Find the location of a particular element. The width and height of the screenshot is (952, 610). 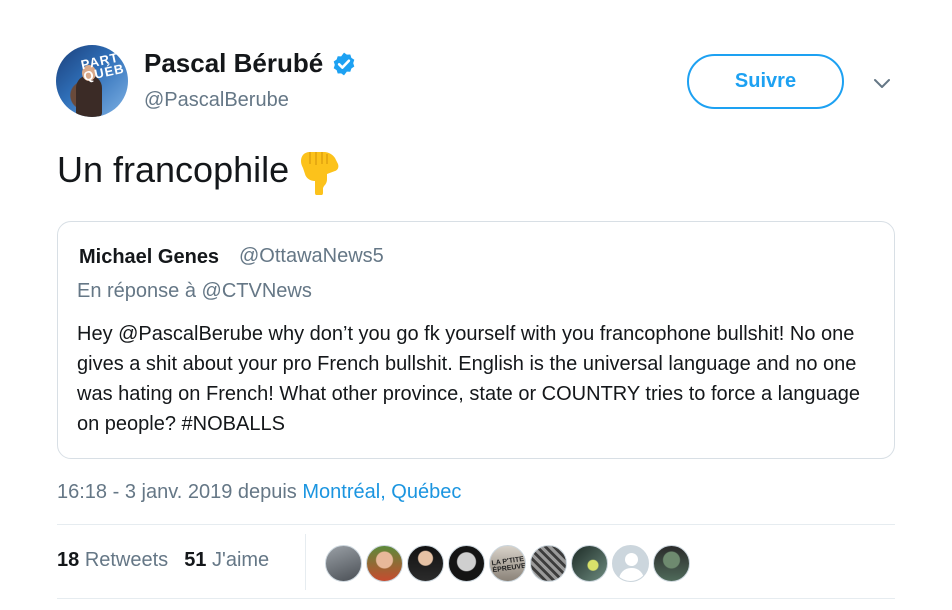

retweets-label: Retweets is located at coordinates (126, 560).